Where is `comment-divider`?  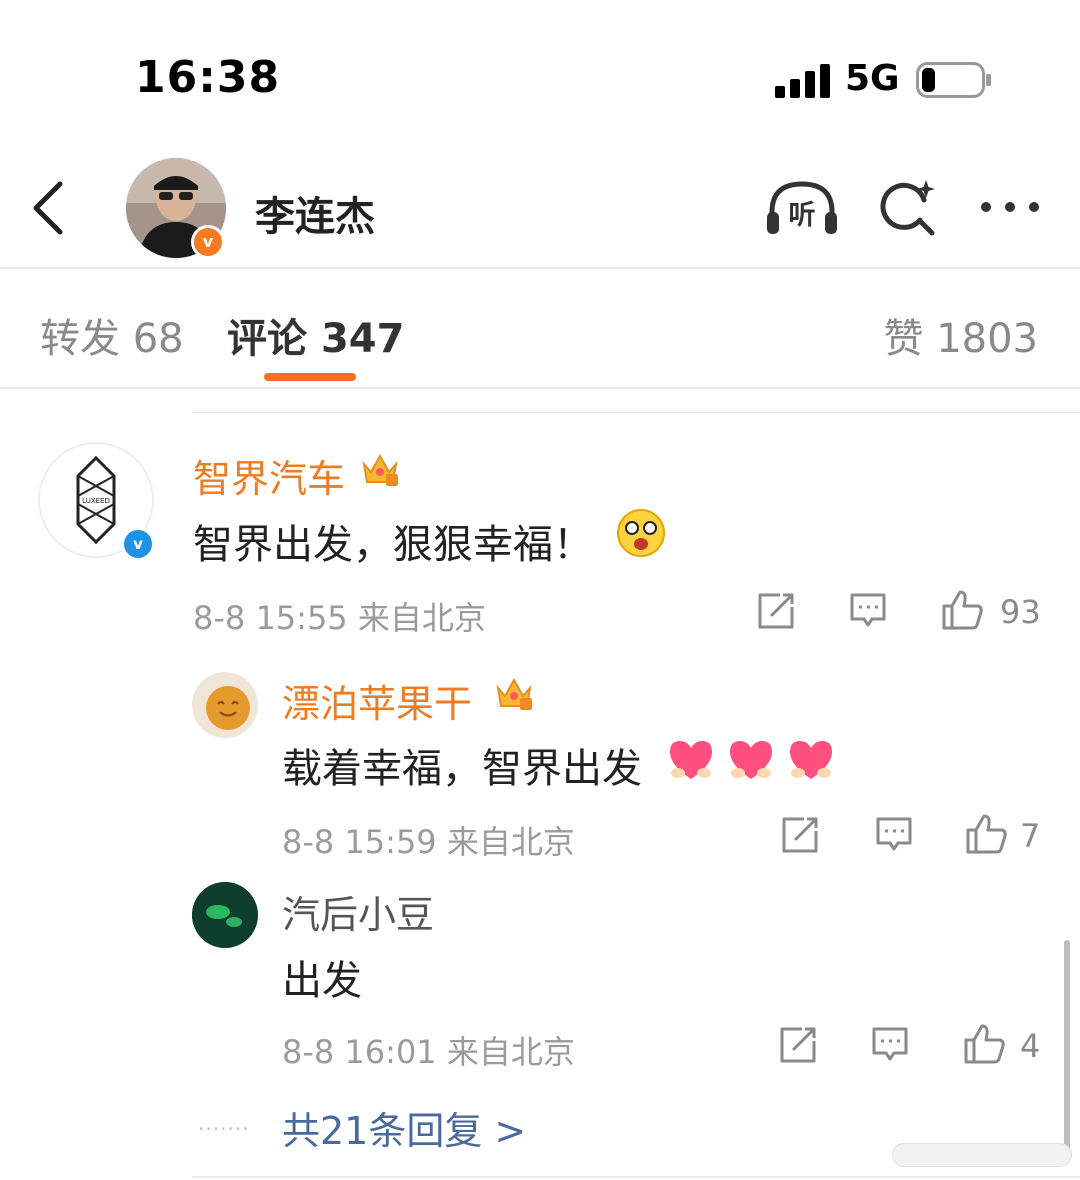 comment-divider is located at coordinates (636, 1177).